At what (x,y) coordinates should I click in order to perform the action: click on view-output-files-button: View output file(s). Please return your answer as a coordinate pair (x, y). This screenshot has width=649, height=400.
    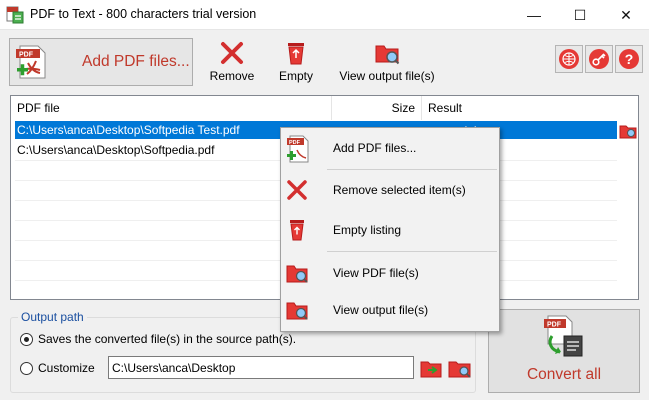
    Looking at the image, I should click on (387, 61).